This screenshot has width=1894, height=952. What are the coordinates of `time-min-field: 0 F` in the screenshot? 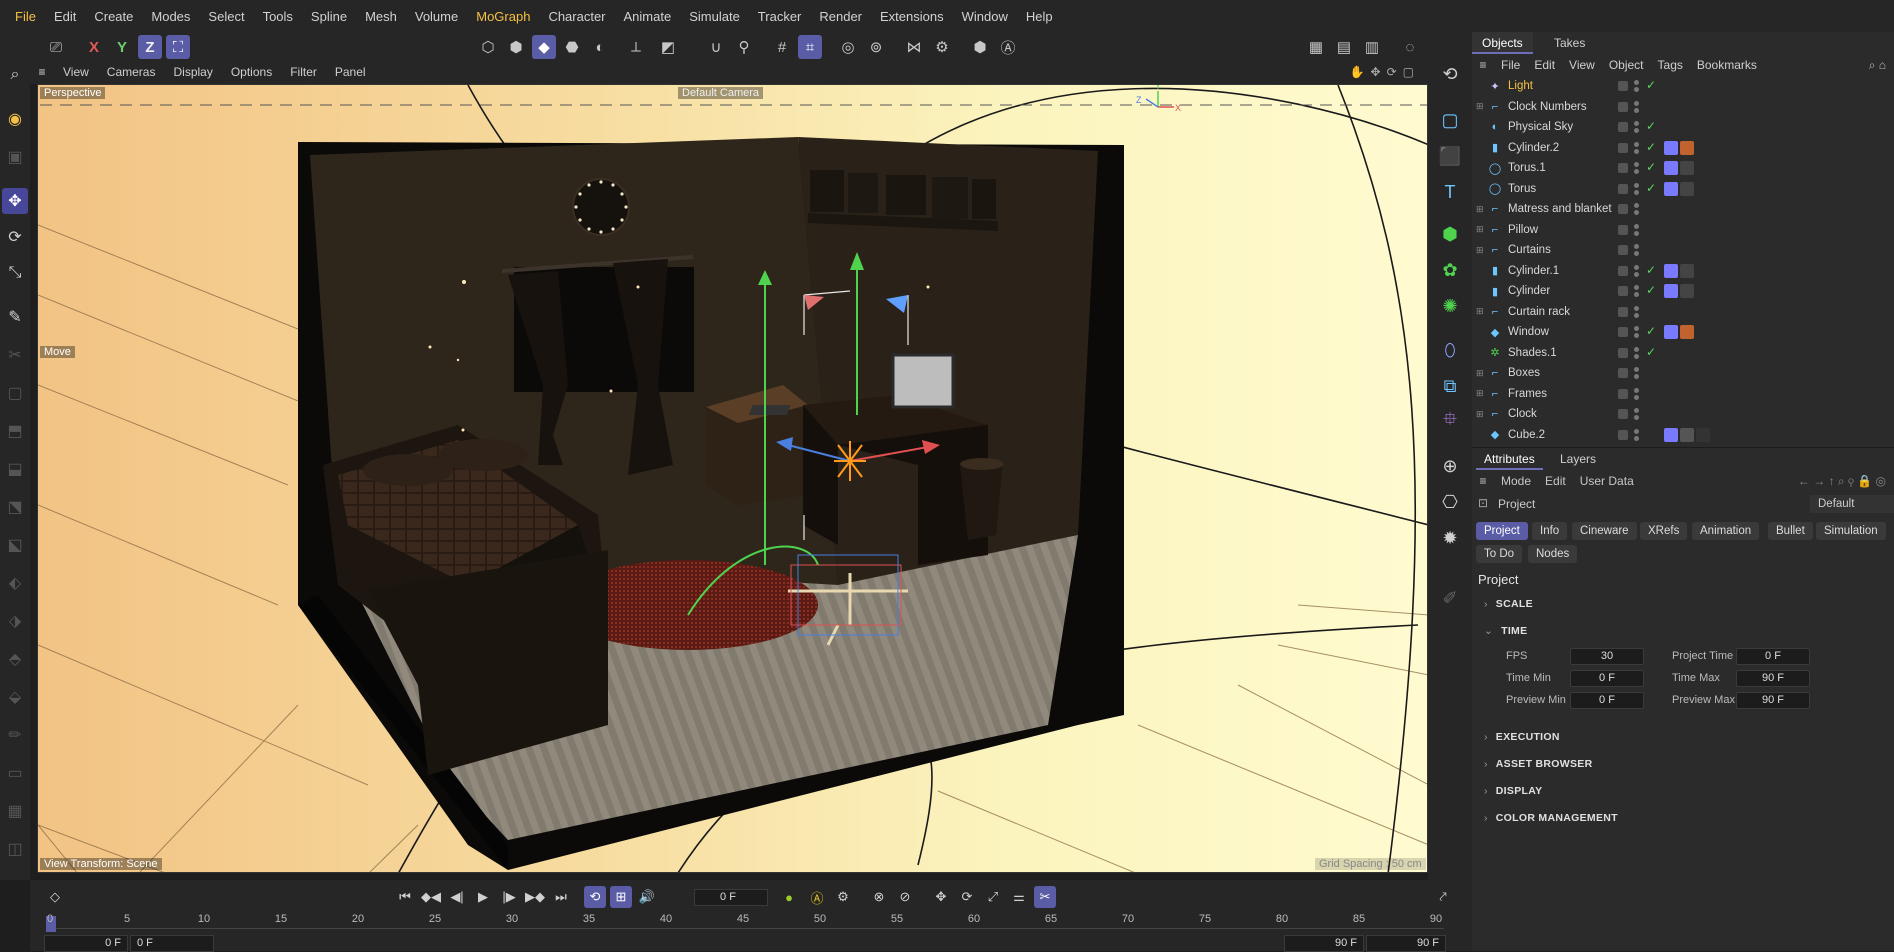 It's located at (1607, 678).